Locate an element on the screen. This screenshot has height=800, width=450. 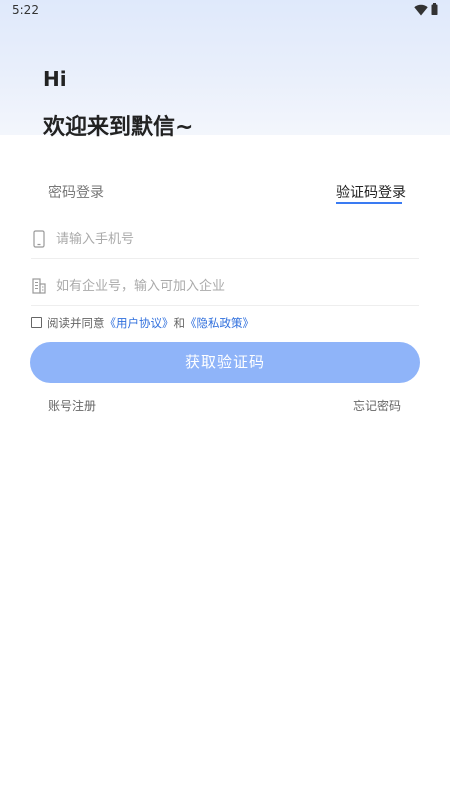
battery-icon is located at coordinates (434, 9).